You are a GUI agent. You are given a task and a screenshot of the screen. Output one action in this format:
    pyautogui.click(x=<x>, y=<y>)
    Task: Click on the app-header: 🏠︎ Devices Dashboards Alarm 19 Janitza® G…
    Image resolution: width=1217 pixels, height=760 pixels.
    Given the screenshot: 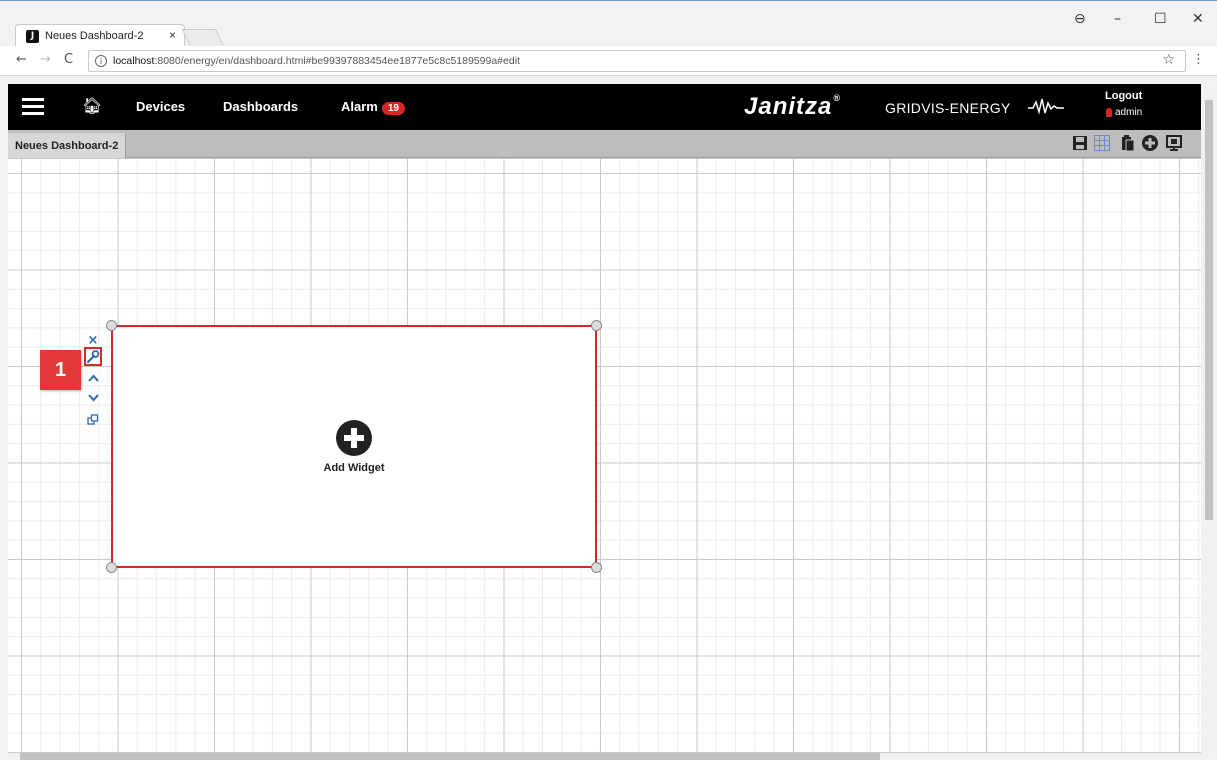 What is the action you would take?
    pyautogui.click(x=604, y=107)
    